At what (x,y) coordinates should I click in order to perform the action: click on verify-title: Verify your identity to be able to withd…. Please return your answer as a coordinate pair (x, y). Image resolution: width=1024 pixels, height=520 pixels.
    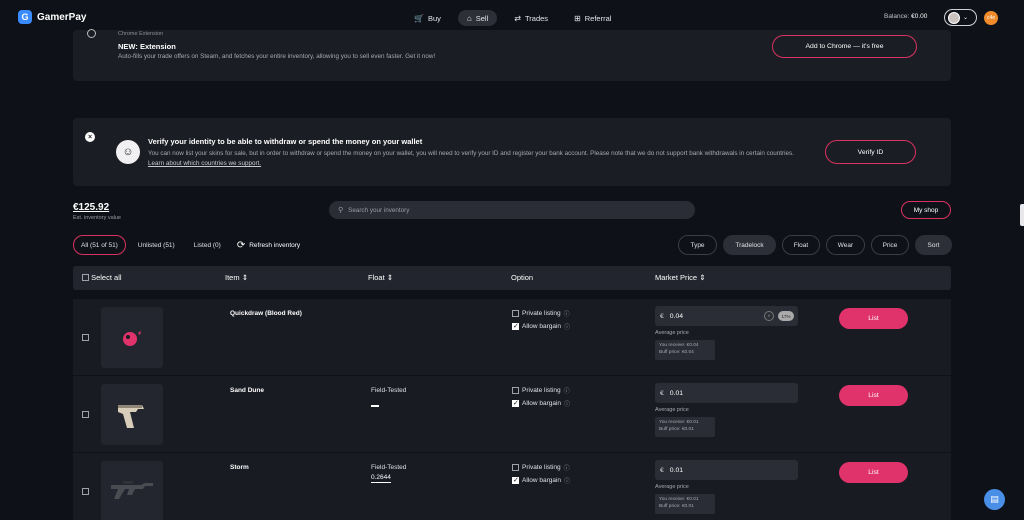
    Looking at the image, I should click on (285, 141).